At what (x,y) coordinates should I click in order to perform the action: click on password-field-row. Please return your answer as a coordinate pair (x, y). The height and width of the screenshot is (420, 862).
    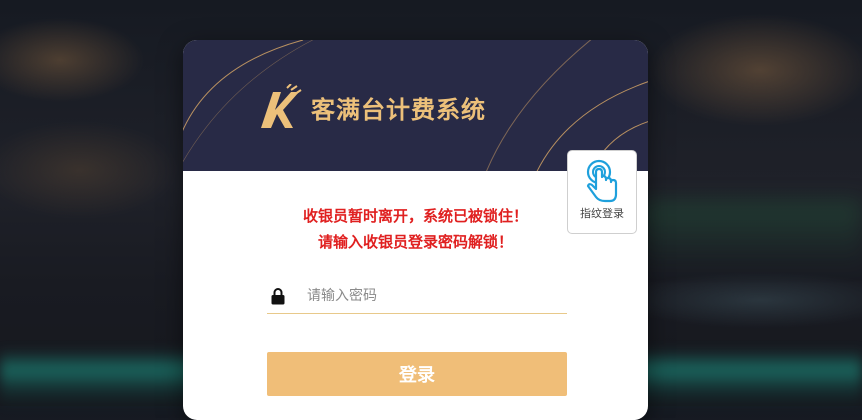
    Looking at the image, I should click on (417, 296).